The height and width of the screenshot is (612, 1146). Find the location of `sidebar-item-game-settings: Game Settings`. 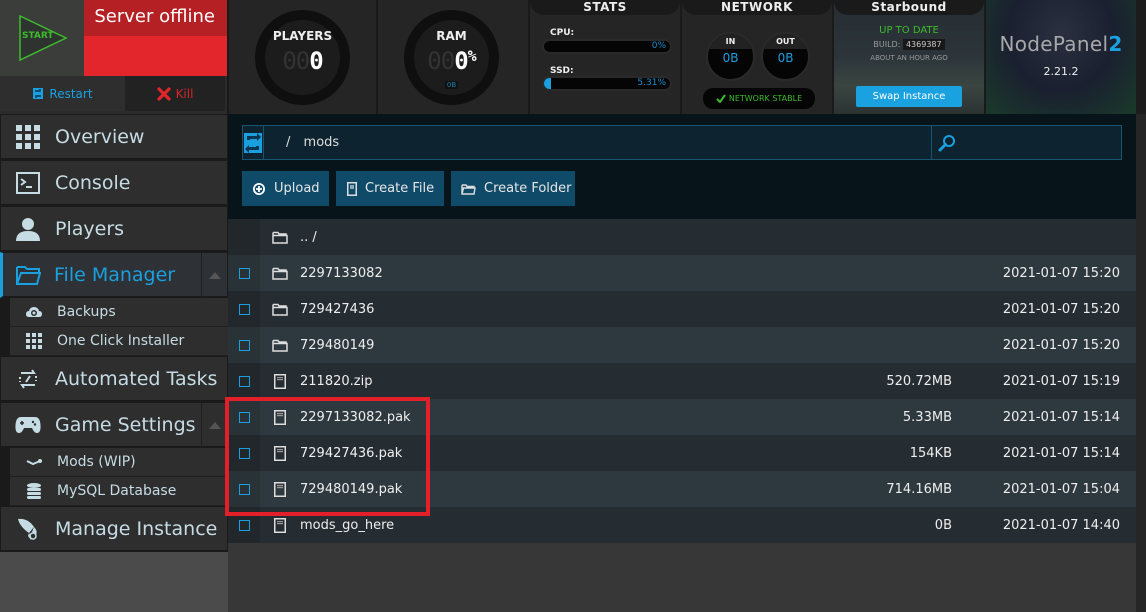

sidebar-item-game-settings: Game Settings is located at coordinates (114, 425).